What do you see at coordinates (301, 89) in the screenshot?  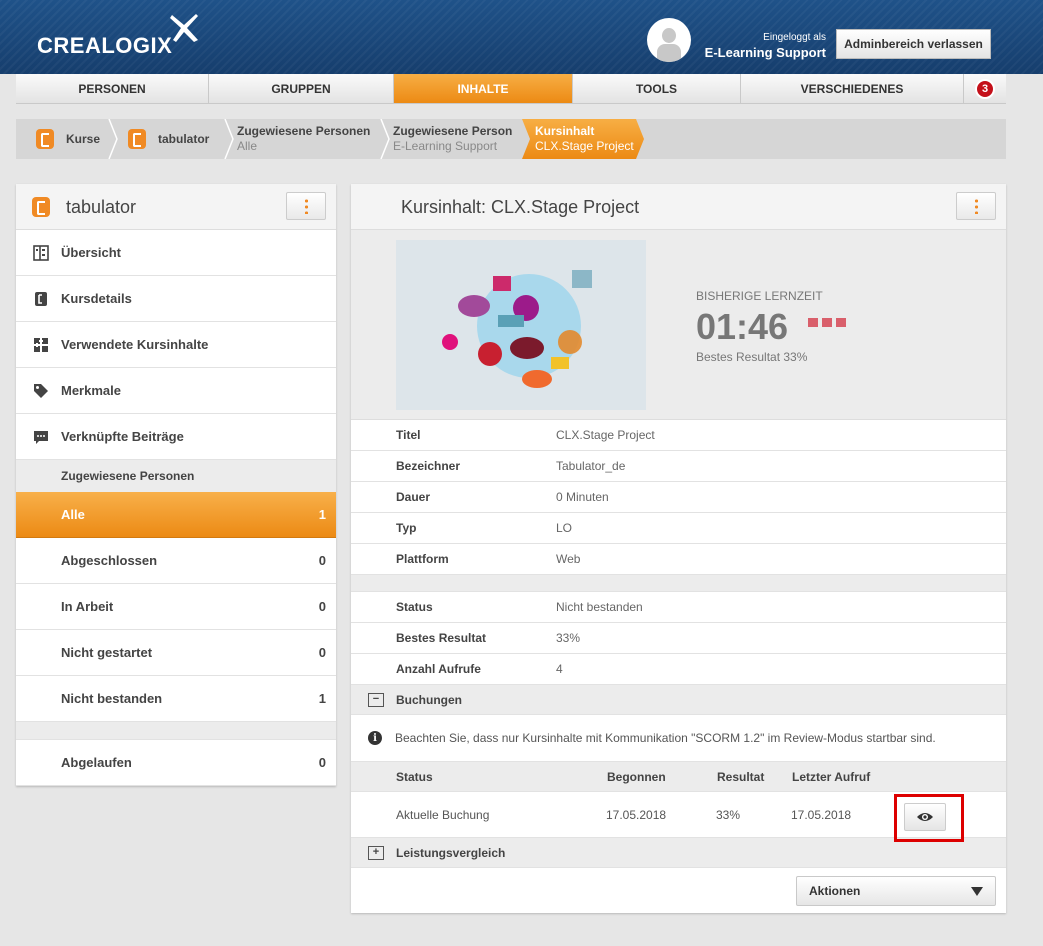 I see `tab-gruppen: GRUPPEN` at bounding box center [301, 89].